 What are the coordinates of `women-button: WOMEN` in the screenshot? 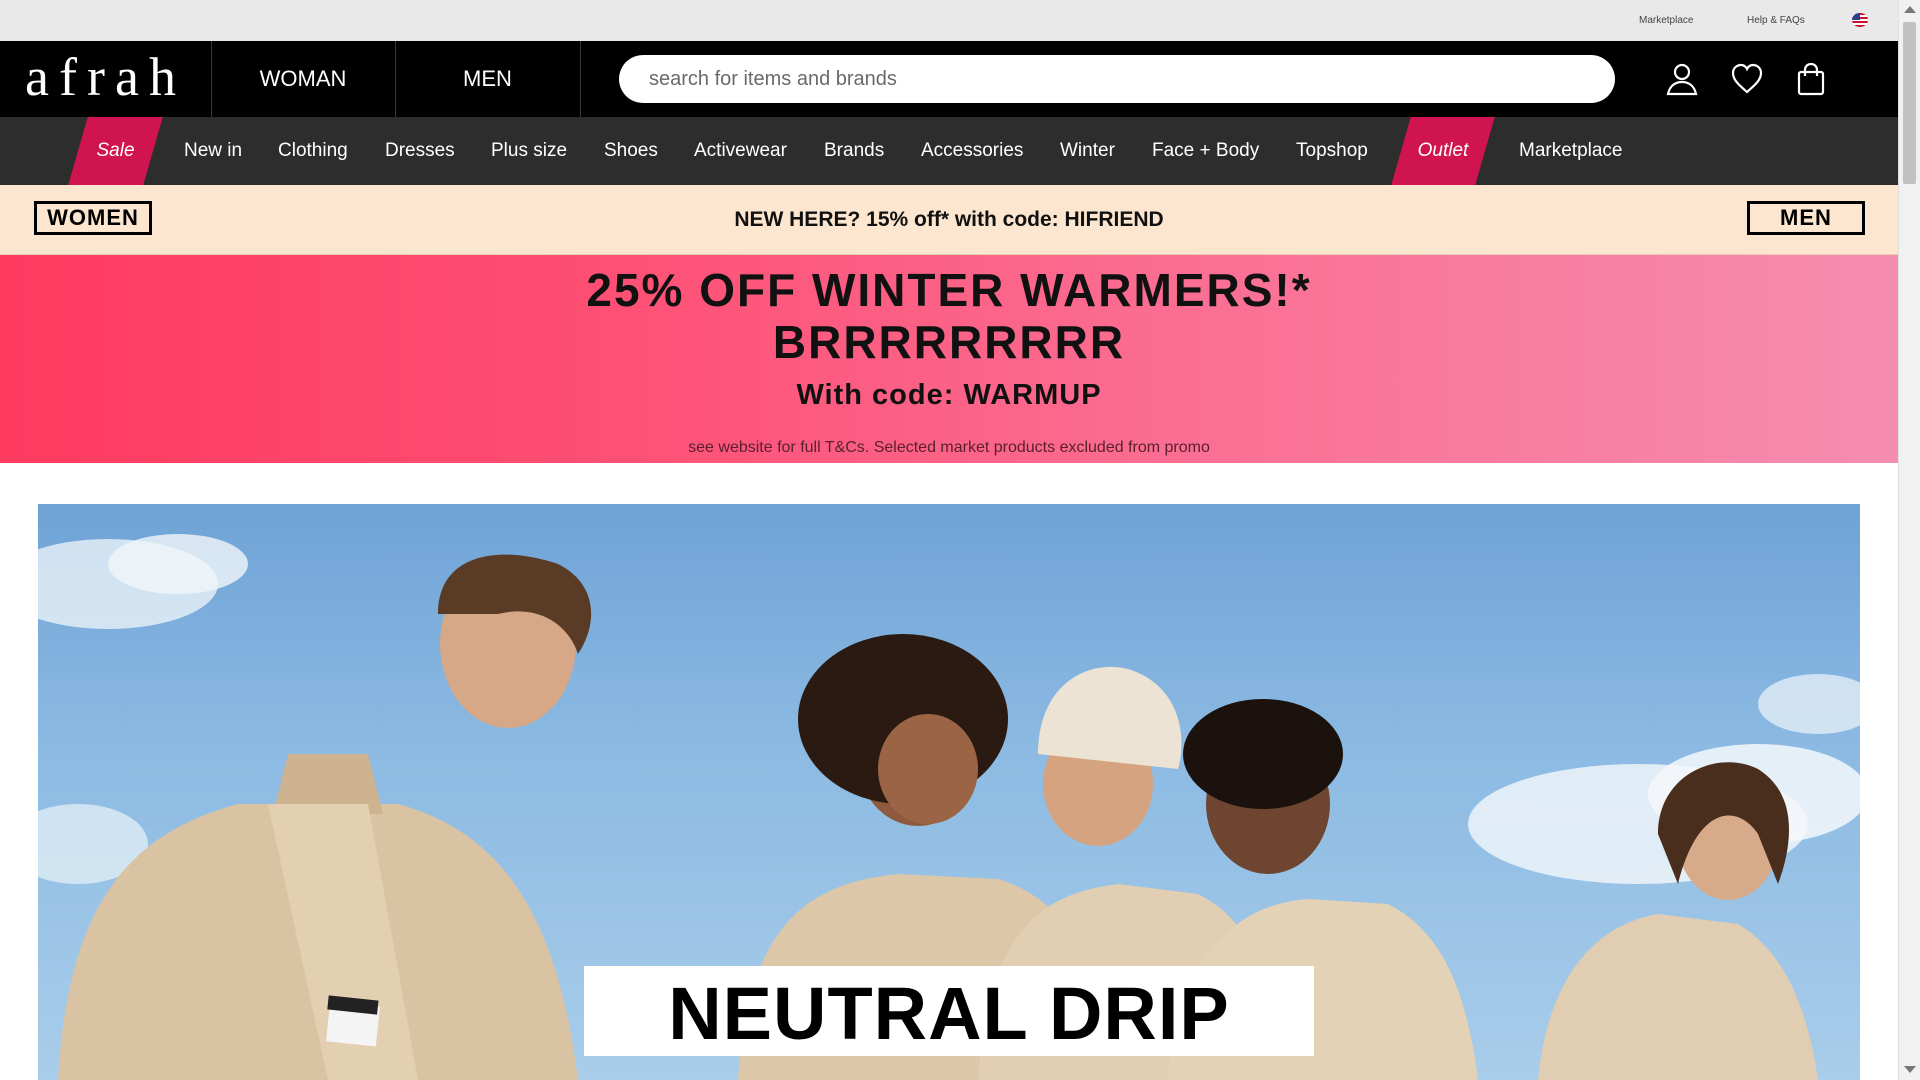 It's located at (93, 218).